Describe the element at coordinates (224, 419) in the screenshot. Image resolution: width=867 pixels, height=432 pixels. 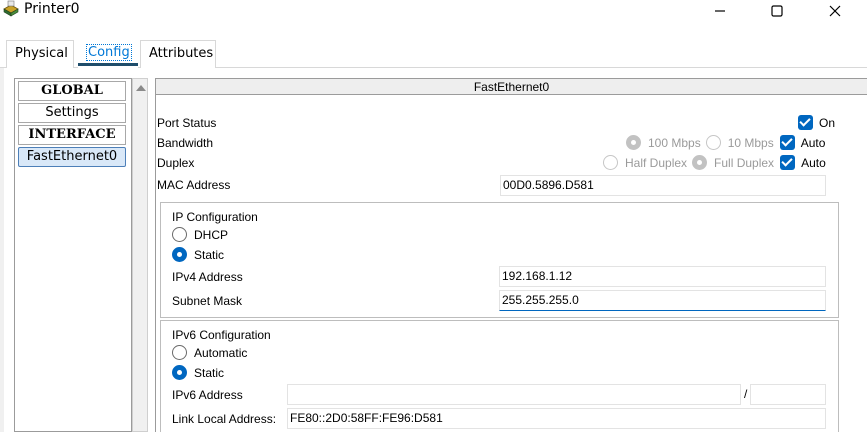
I see `link-local-address-label: Link Local Address:` at that location.